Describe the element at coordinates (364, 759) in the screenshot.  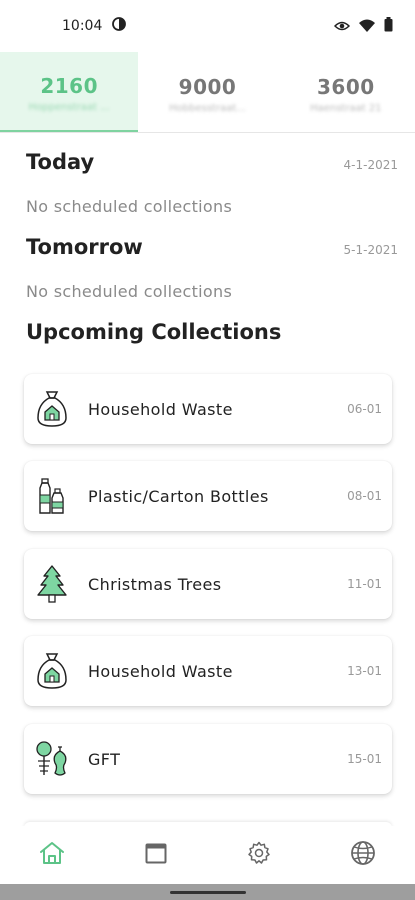
I see `collection-date: 15-01` at that location.